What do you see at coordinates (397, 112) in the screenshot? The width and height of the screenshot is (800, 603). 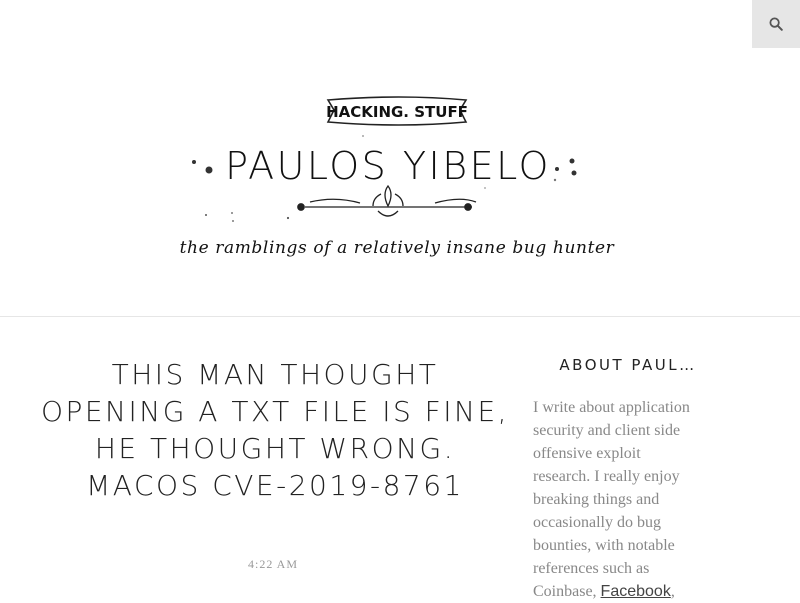 I see `logo-badge-text: HACKING. STUFF` at bounding box center [397, 112].